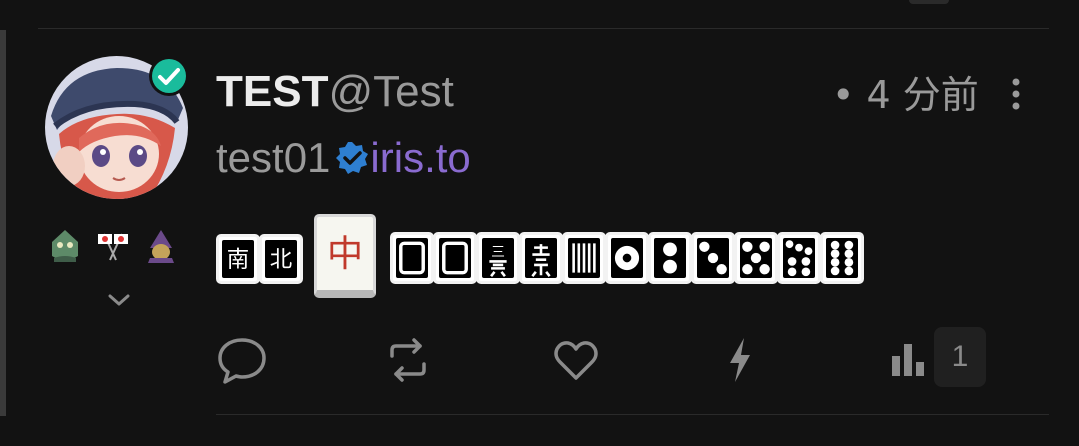  Describe the element at coordinates (960, 357) in the screenshot. I see `stats-count: 1` at that location.